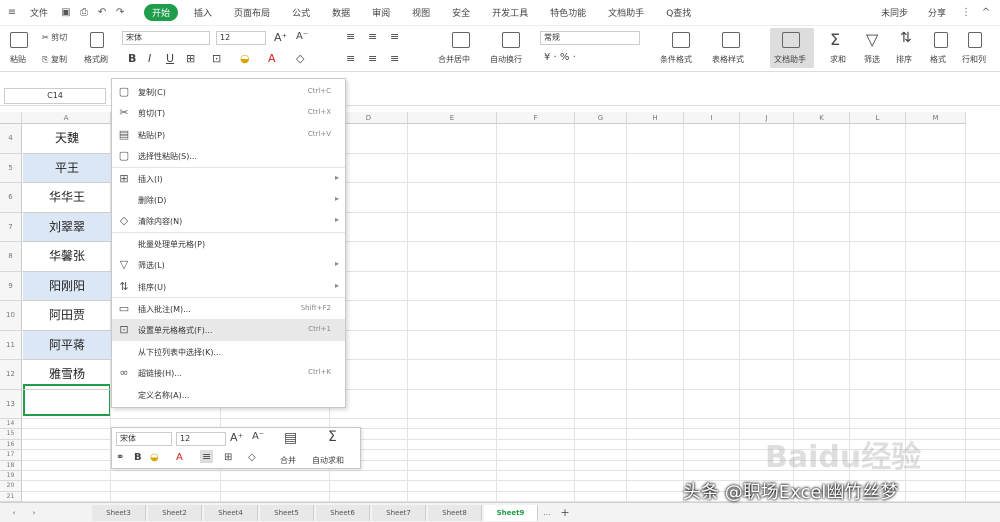 This screenshot has height=522, width=1000. Describe the element at coordinates (590, 38) in the screenshot. I see `number-format-select: 常规` at that location.